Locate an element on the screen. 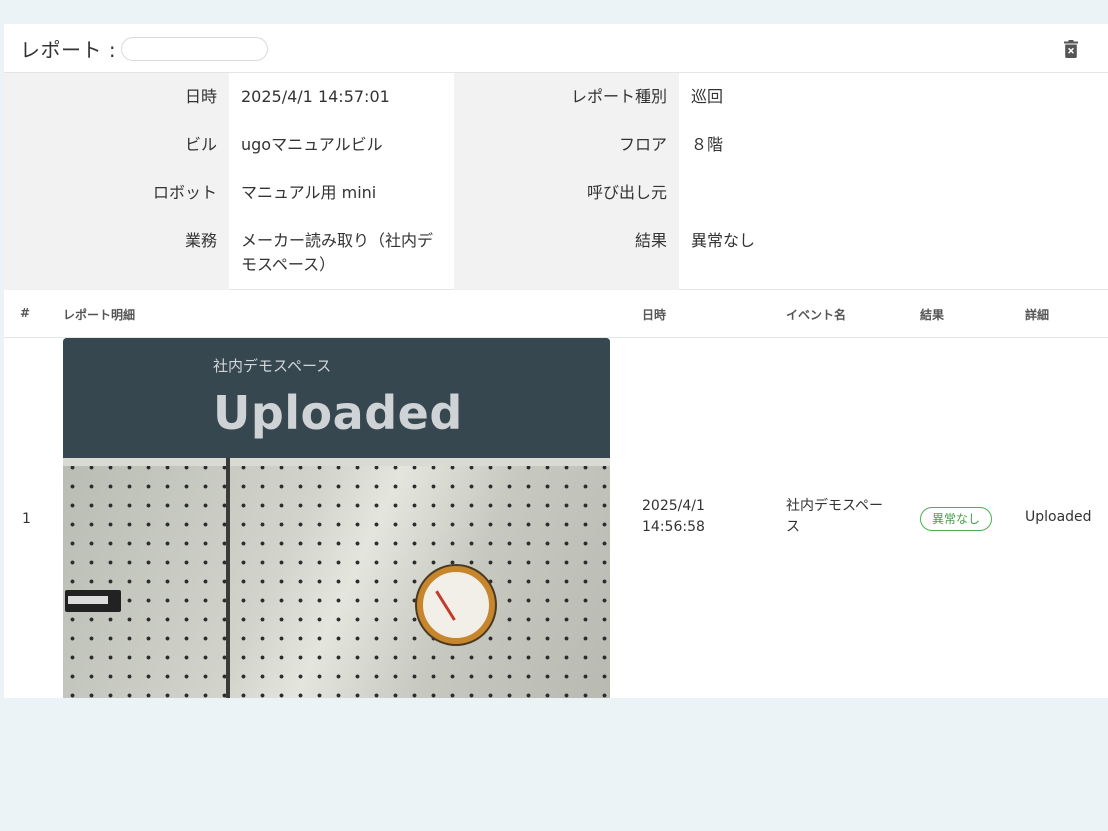 The height and width of the screenshot is (831, 1108). photo-seam is located at coordinates (228, 578).